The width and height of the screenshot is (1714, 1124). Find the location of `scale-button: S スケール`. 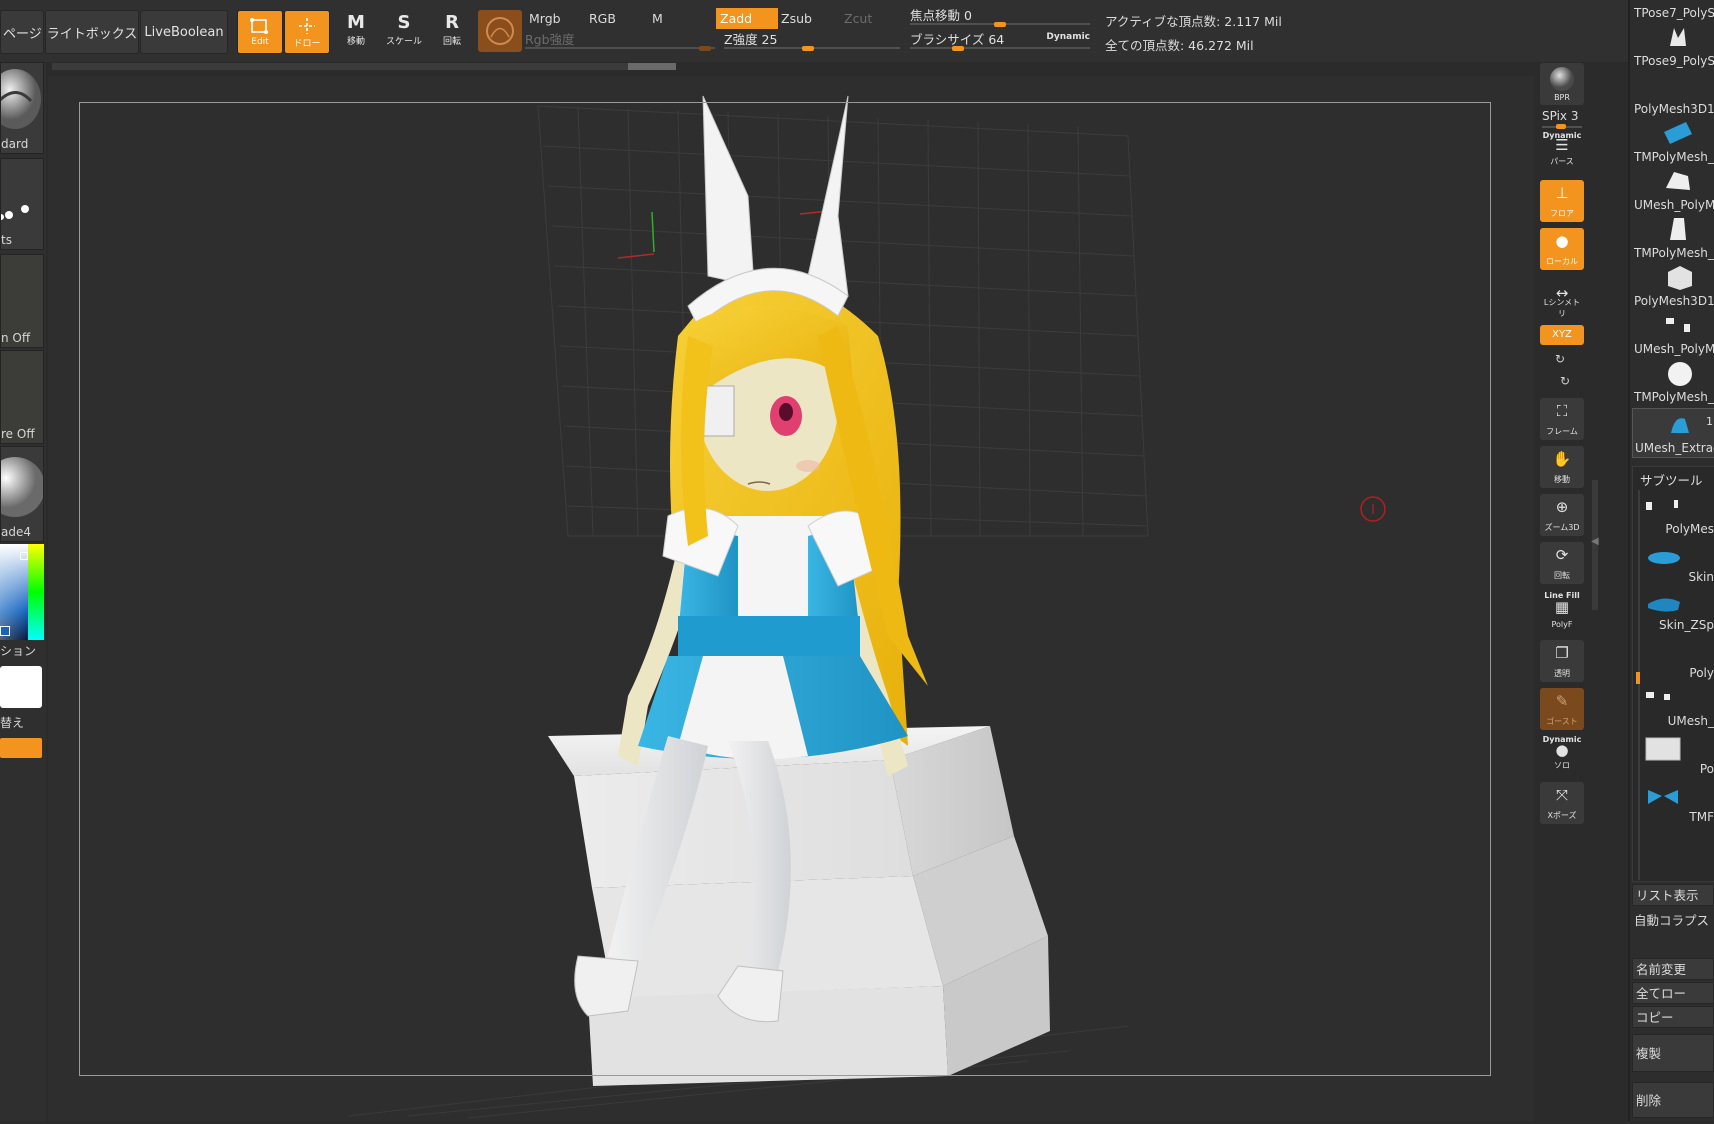

scale-button: S スケール is located at coordinates (404, 31).